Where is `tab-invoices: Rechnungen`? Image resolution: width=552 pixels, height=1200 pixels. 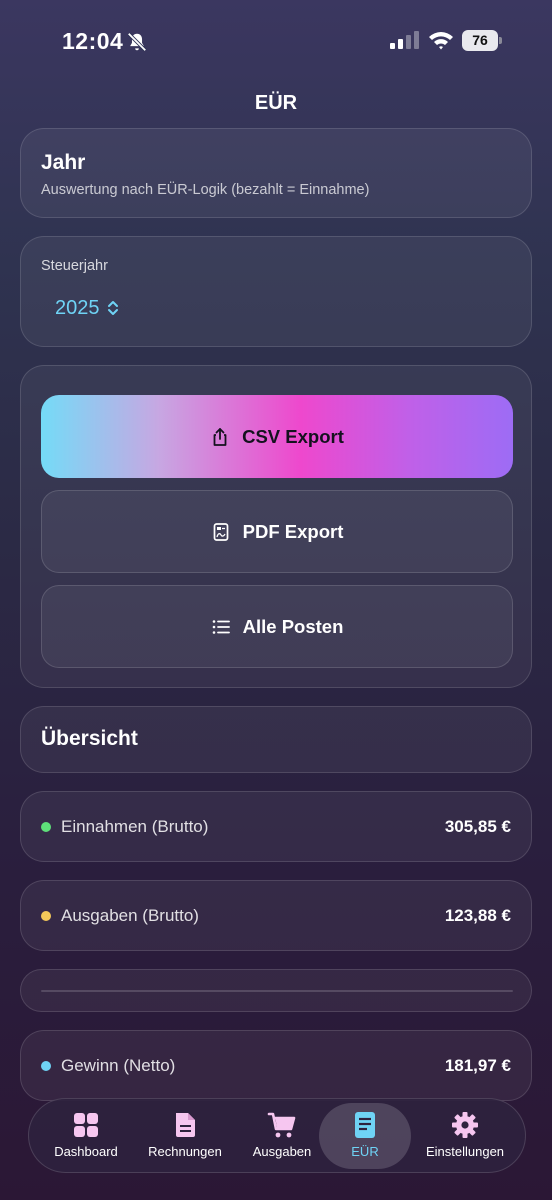
tab-invoices: Rechnungen is located at coordinates (185, 1136).